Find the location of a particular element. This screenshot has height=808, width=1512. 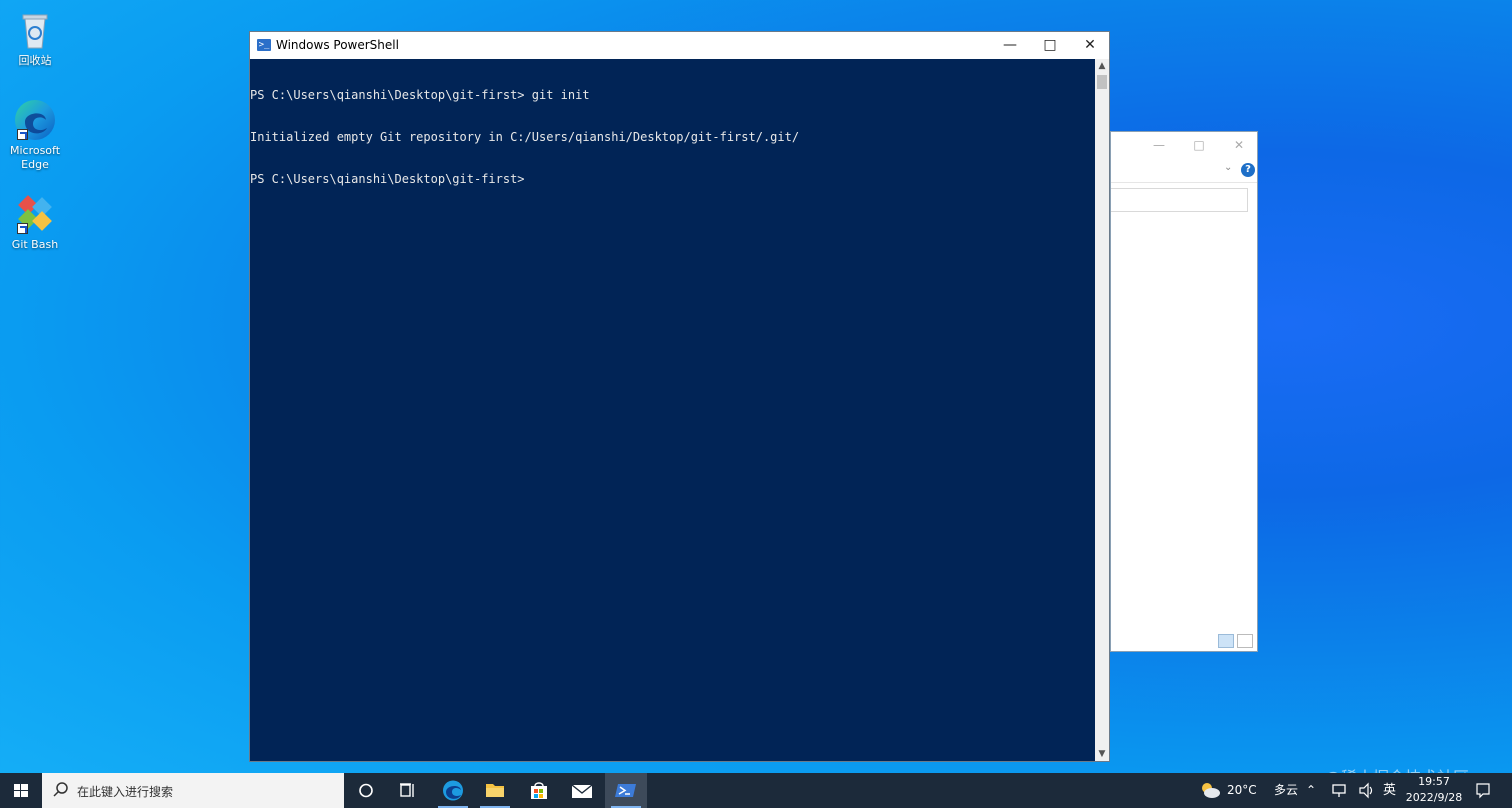

task-view-icon is located at coordinates (407, 790).